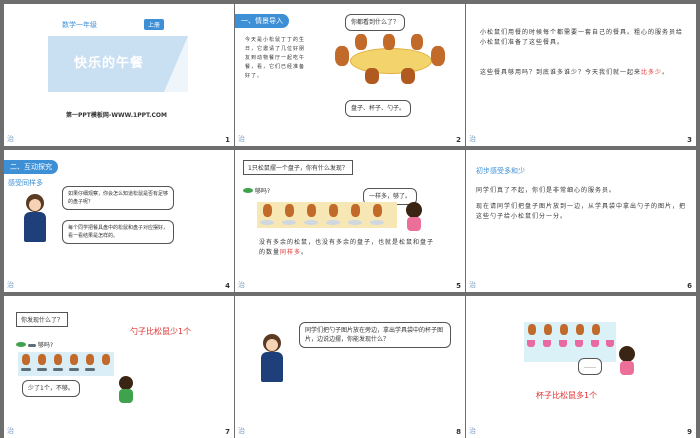 The width and height of the screenshot is (700, 438). I want to click on section-heading: 初步感受多和少, so click(500, 171).